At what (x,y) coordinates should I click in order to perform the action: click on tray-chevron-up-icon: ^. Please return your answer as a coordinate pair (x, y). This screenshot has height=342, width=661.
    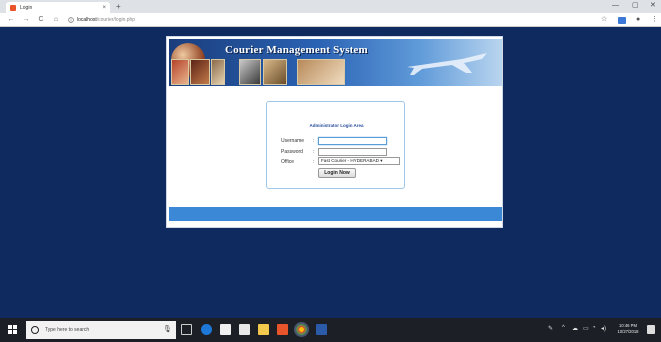
    Looking at the image, I should click on (563, 328).